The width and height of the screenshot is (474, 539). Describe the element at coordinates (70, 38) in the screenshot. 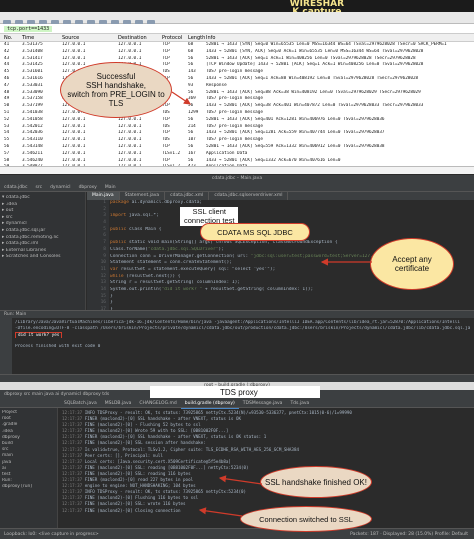

I see `col-source: Source` at that location.